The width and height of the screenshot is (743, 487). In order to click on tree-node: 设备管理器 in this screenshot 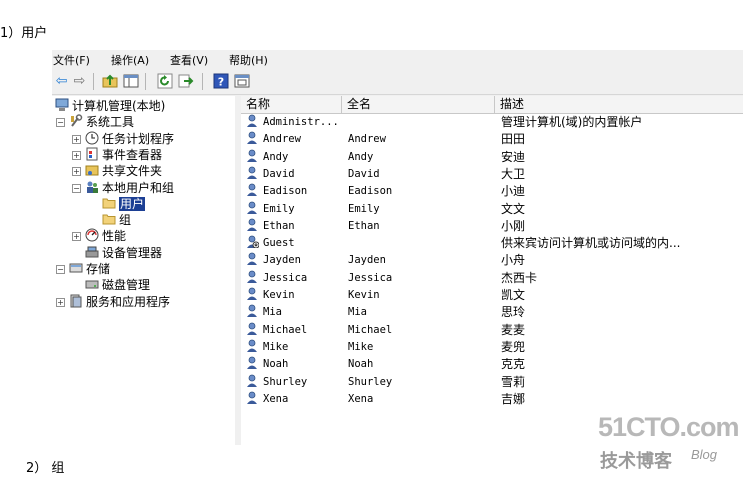, I will do `click(123, 253)`.